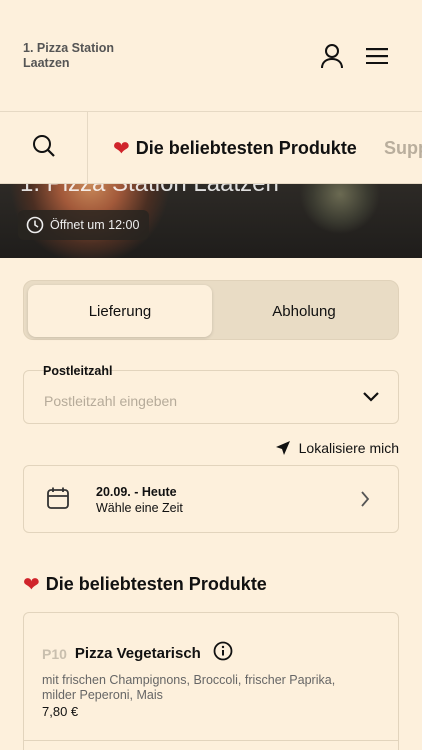  I want to click on hero-title: 1. Pizza Station Laatzen, so click(149, 191).